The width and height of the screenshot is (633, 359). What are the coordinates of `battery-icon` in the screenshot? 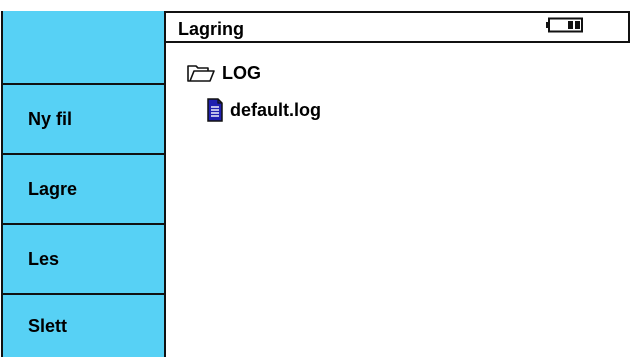 It's located at (565, 25).